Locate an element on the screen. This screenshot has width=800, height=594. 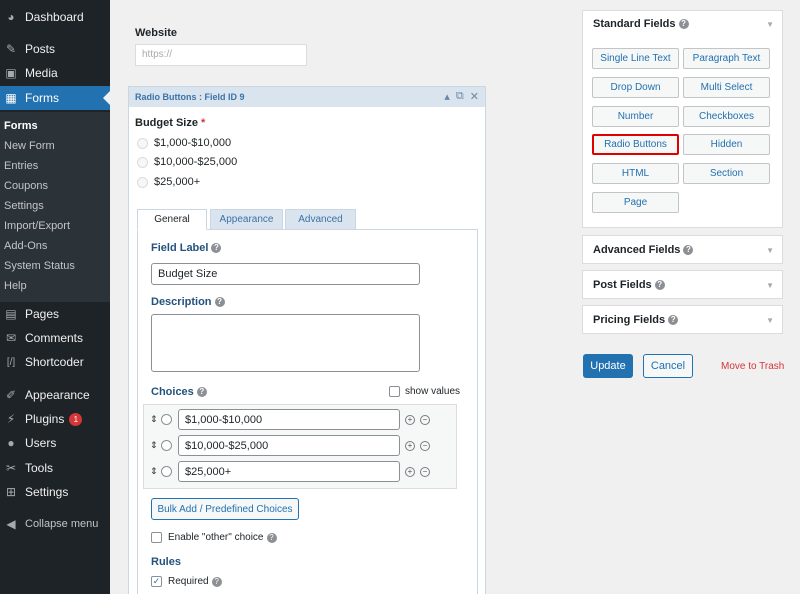
menu-dashboard: ◕ Dashboard is located at coordinates (55, 17).